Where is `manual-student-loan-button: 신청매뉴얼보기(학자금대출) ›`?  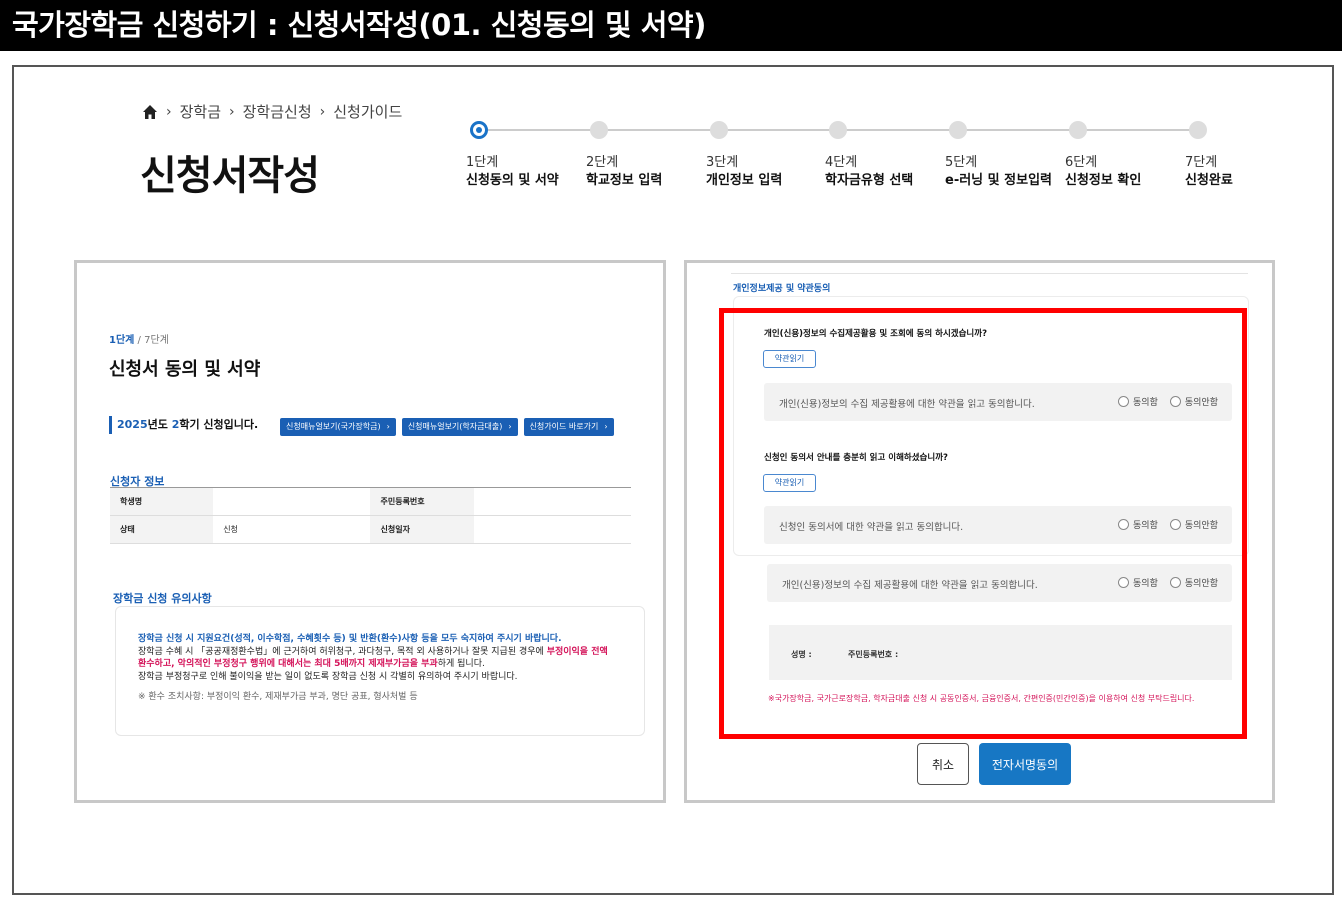
manual-student-loan-button: 신청매뉴얼보기(학자금대출) › is located at coordinates (459, 427).